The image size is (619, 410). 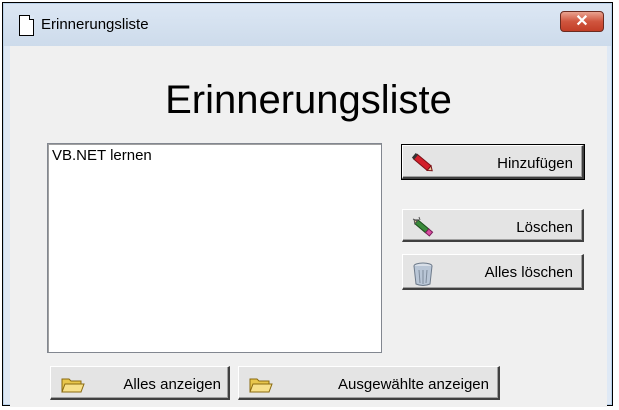 I want to click on show-selected-button-label: Ausgewählte anzeigen, so click(x=413, y=384).